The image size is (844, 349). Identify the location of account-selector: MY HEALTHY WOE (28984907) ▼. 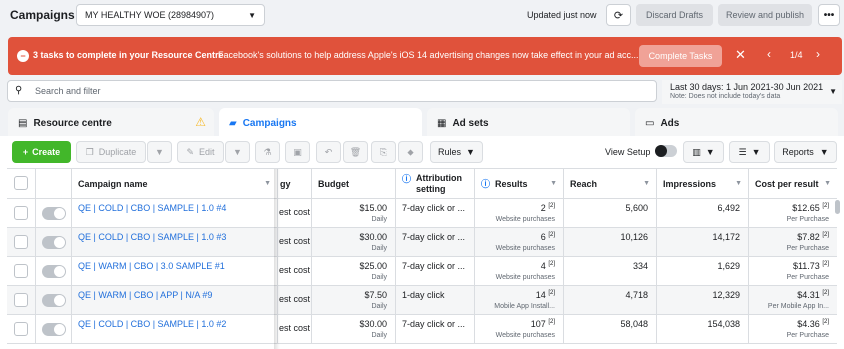
(170, 15).